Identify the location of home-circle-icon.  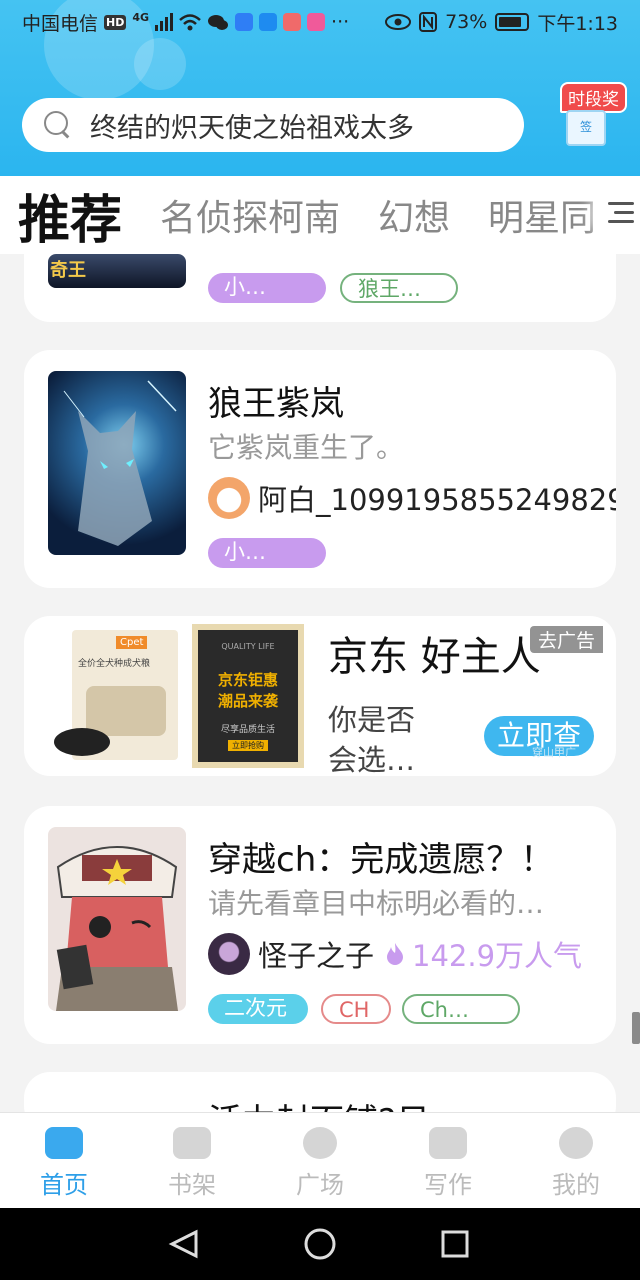
(320, 1244).